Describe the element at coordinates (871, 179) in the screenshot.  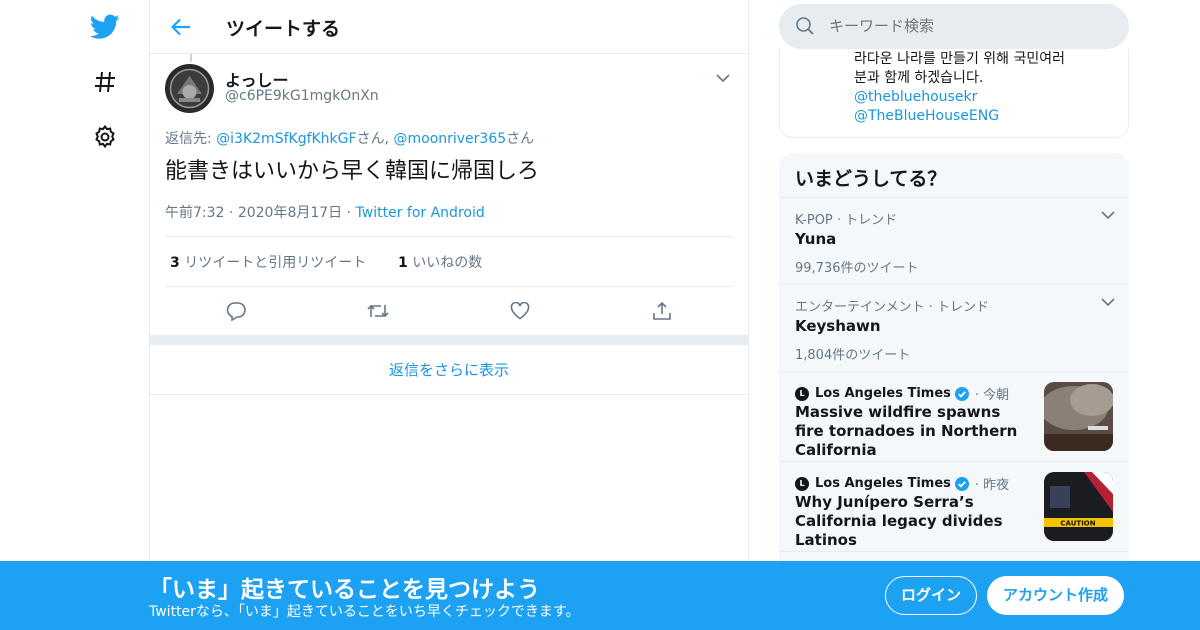
I see `trends-title: いまどうしてる？` at that location.